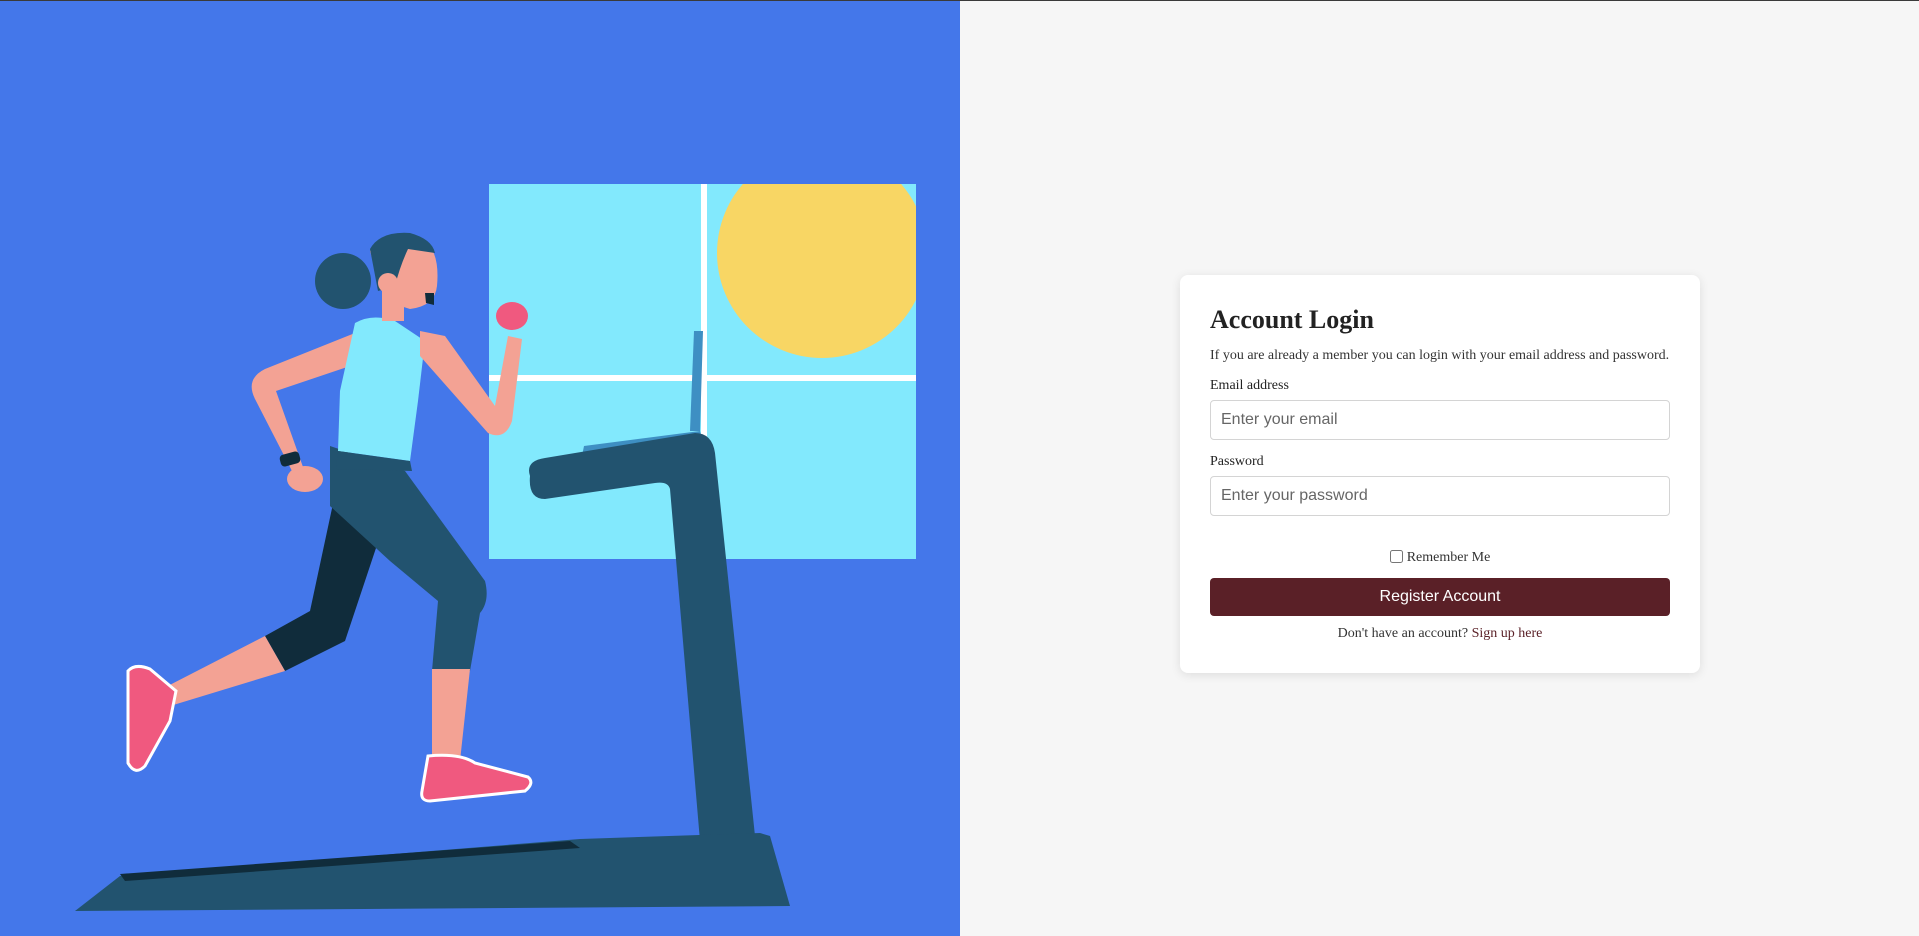 This screenshot has height=936, width=1919. Describe the element at coordinates (1249, 385) in the screenshot. I see `email-label: Email address` at that location.